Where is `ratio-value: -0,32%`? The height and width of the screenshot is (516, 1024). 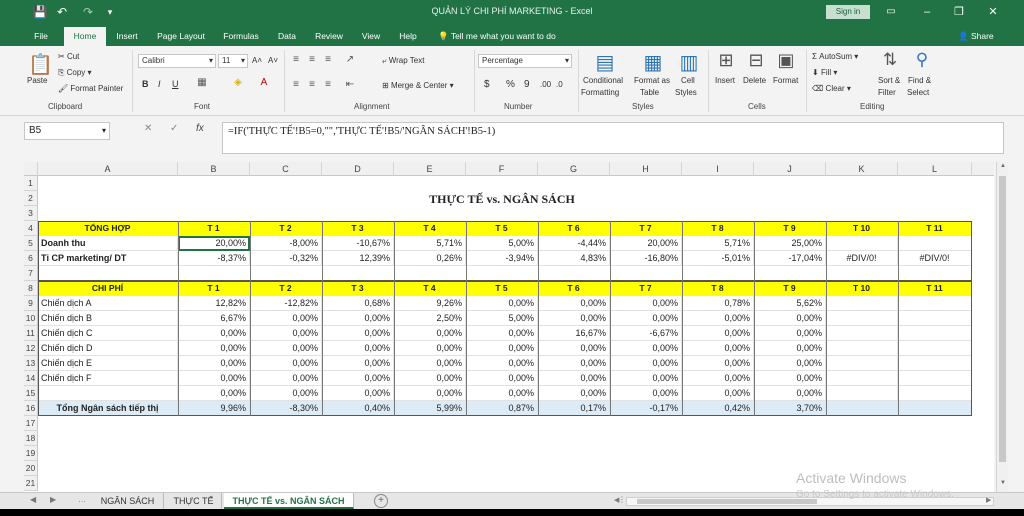 ratio-value: -0,32% is located at coordinates (286, 258).